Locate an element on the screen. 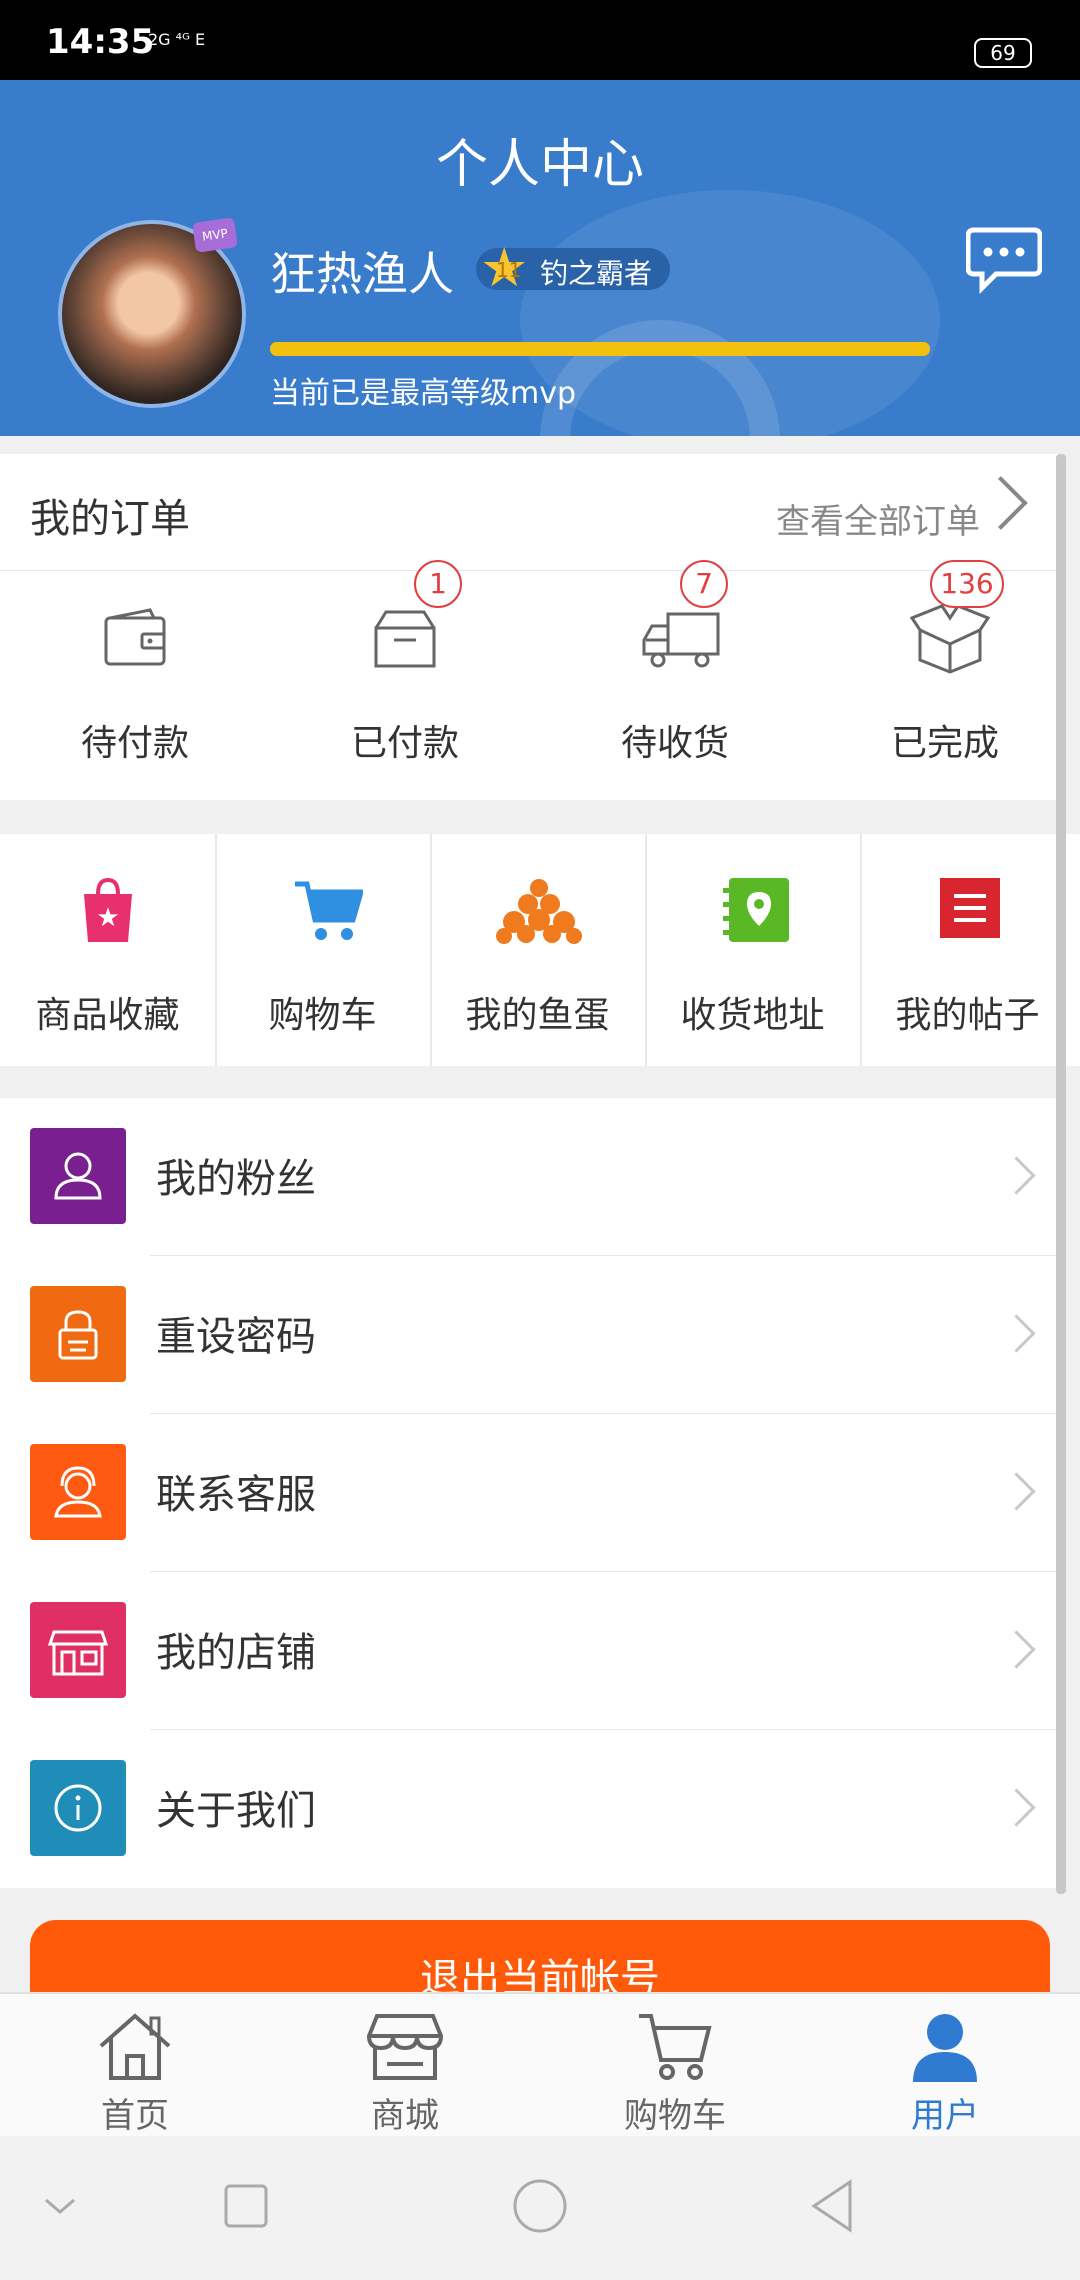 This screenshot has width=1080, height=2280. cart-outline-icon is located at coordinates (675, 2046).